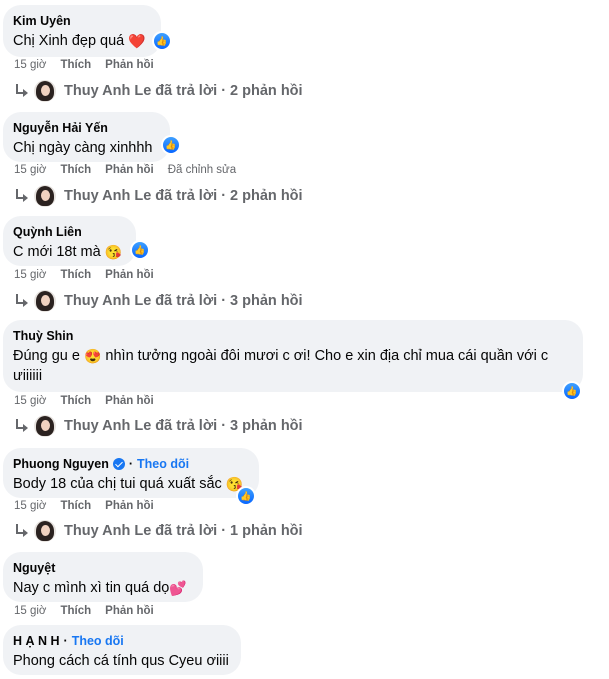 The image size is (609, 679). What do you see at coordinates (83, 148) in the screenshot?
I see `comment-text: Chị ngày càng xinhhh` at bounding box center [83, 148].